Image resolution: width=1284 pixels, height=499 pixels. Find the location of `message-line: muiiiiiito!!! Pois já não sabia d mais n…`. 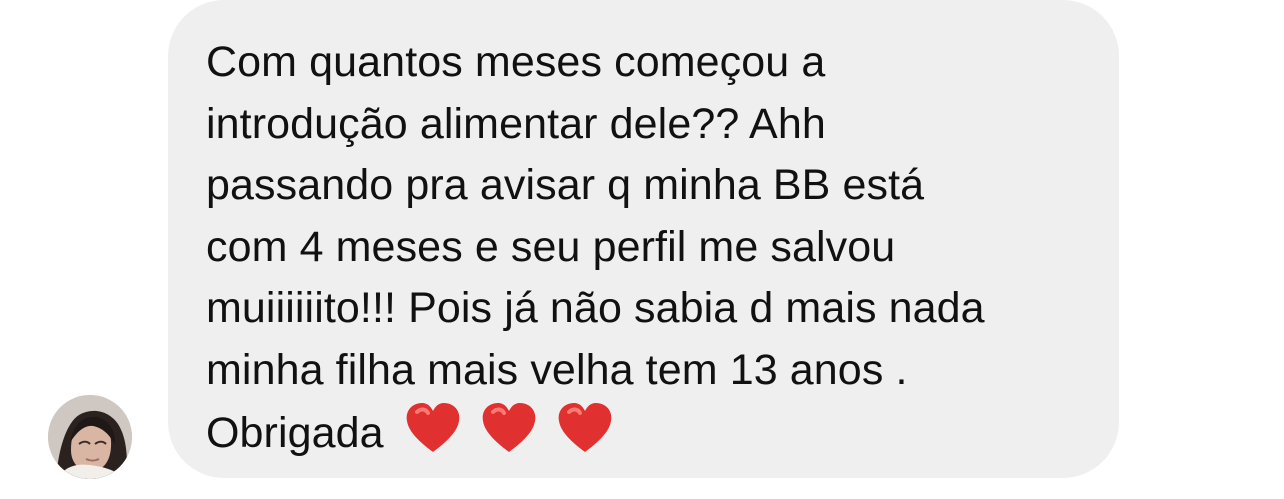

message-line: muiiiiiito!!! Pois já não sabia d mais n… is located at coordinates (595, 308).